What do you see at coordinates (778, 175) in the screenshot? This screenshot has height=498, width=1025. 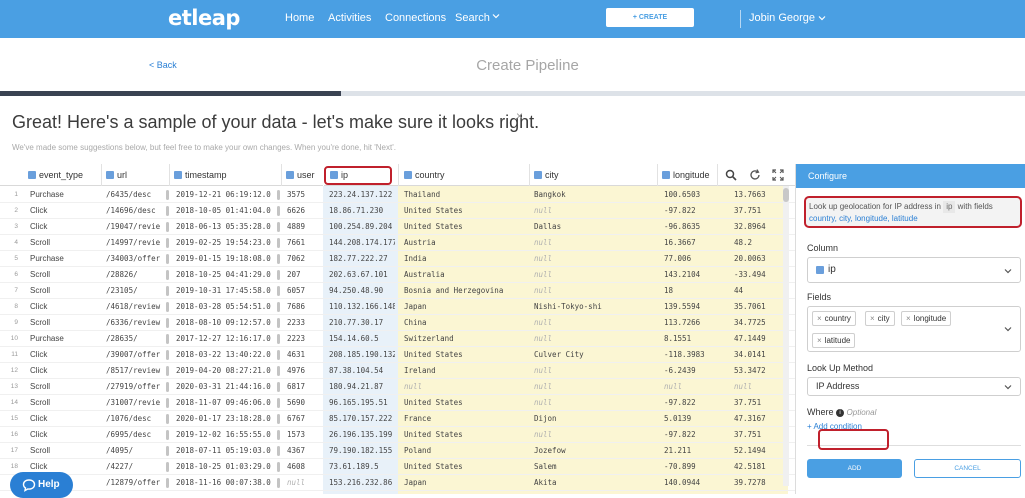 I see `expand-icon` at bounding box center [778, 175].